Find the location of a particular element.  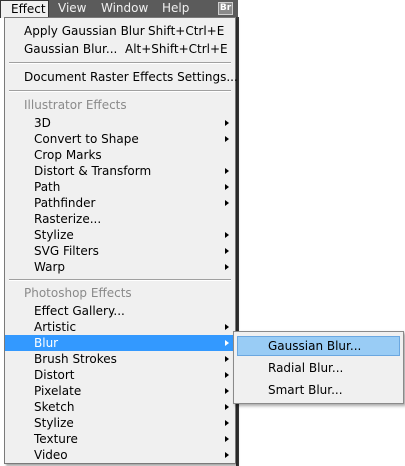

menu-item-label: Distort is located at coordinates (54, 375).